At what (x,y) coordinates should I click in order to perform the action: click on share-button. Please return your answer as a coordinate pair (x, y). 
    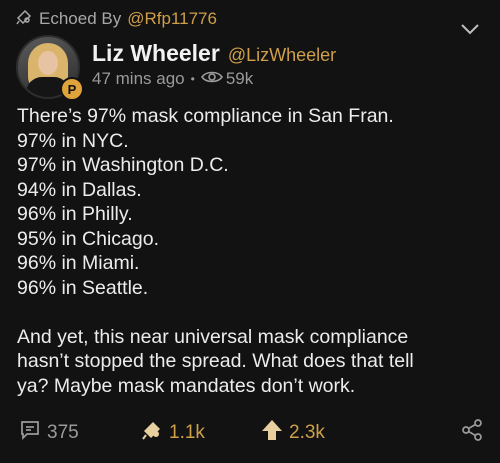
    Looking at the image, I should click on (472, 433).